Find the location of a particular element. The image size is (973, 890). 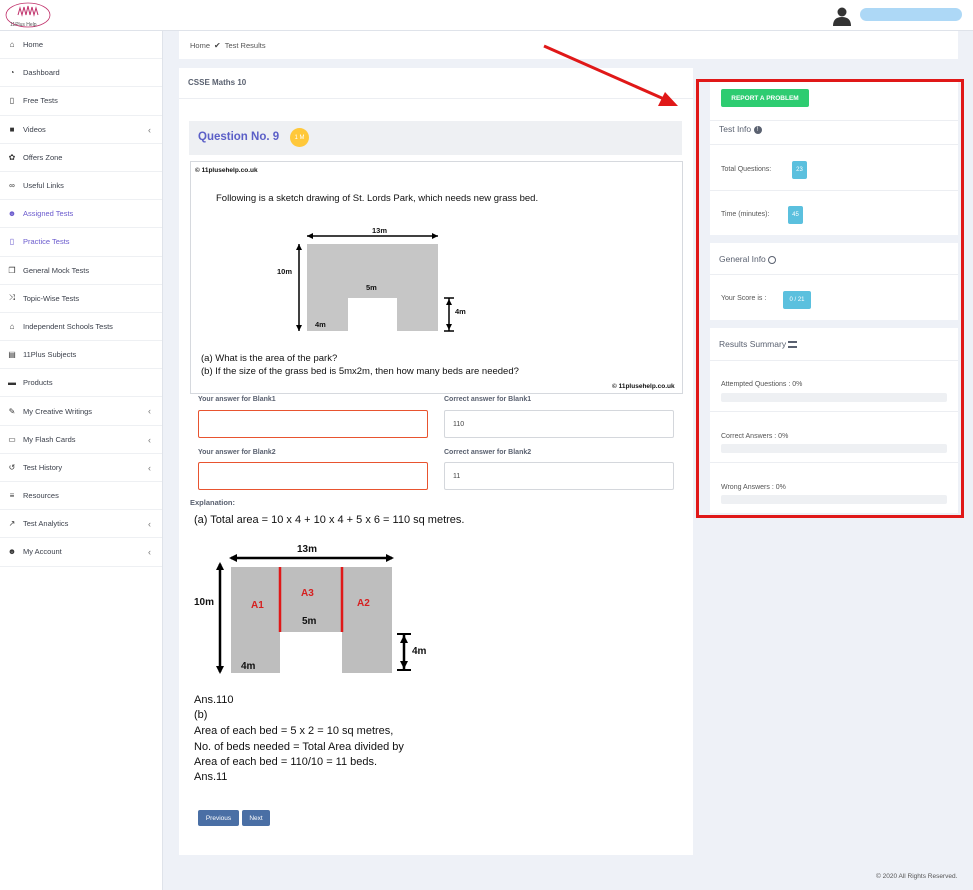

question-part-a: (a) What is the area of the park? is located at coordinates (269, 358).